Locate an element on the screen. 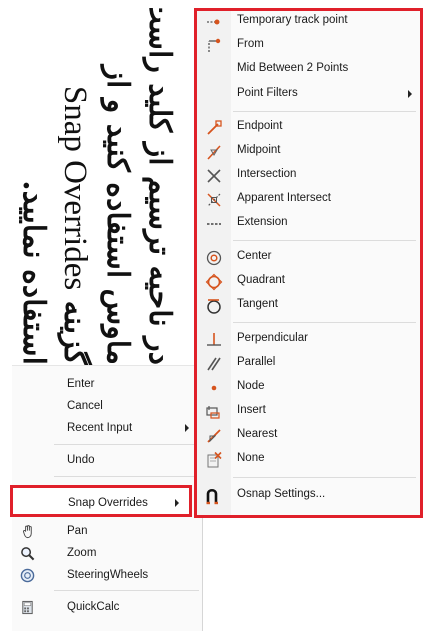 The image size is (431, 631). submenu-item-label: Node is located at coordinates (251, 386).